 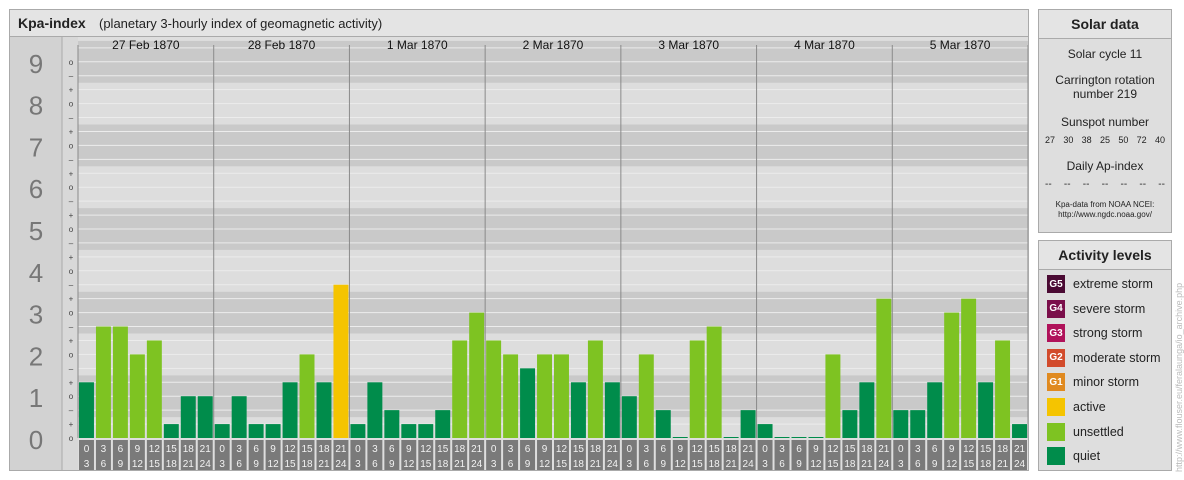 I want to click on day-label: 1 Mar 1870, so click(x=417, y=45).